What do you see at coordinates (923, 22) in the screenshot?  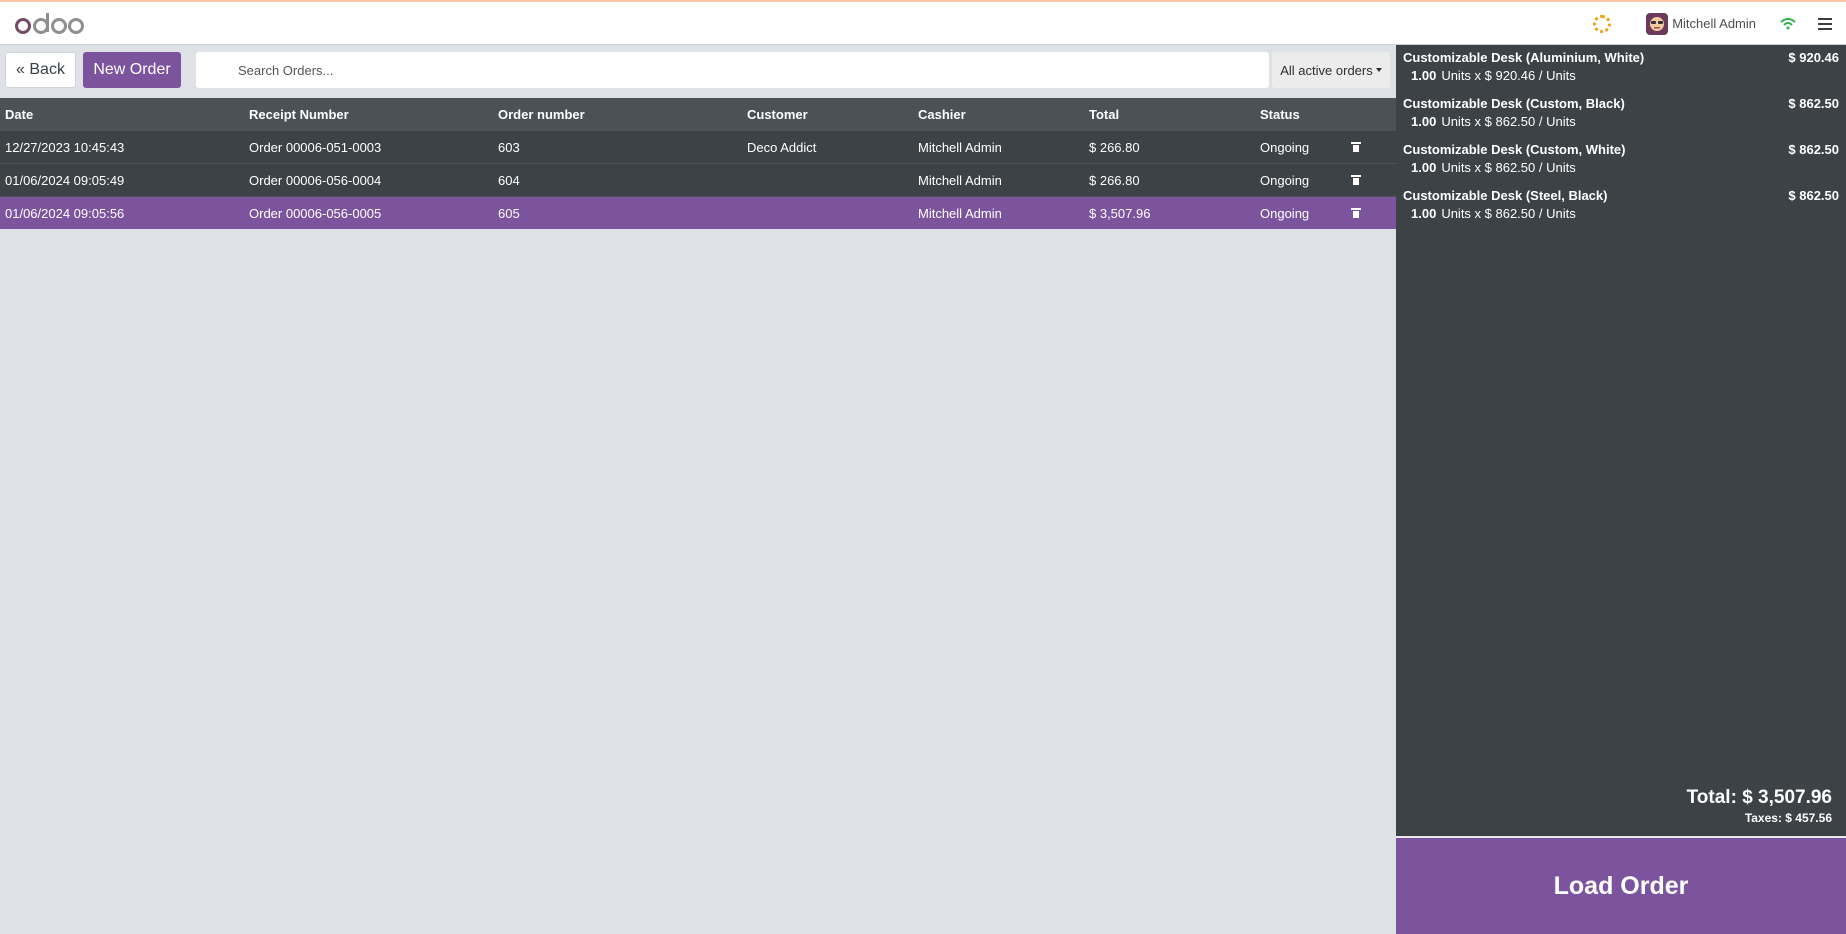 I see `top-bar: Mitchell Admin` at bounding box center [923, 22].